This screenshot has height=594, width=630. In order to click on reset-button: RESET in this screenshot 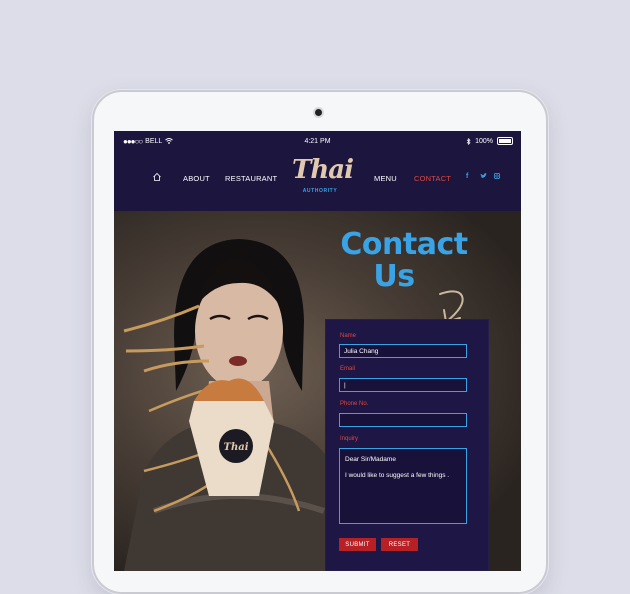, I will do `click(399, 544)`.